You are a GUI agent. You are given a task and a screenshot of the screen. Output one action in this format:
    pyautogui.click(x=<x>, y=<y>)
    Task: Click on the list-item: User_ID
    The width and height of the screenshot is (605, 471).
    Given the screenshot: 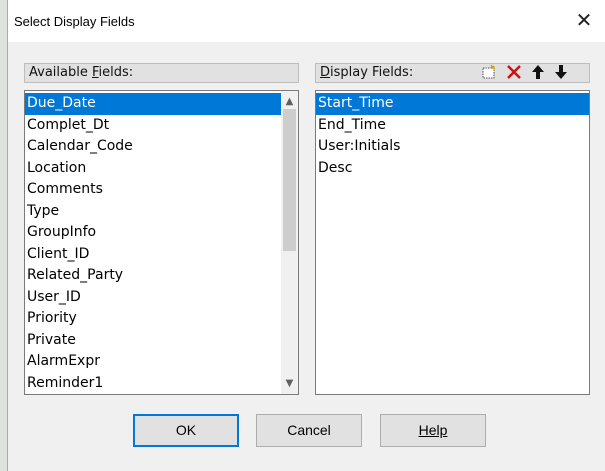 What is the action you would take?
    pyautogui.click(x=153, y=298)
    